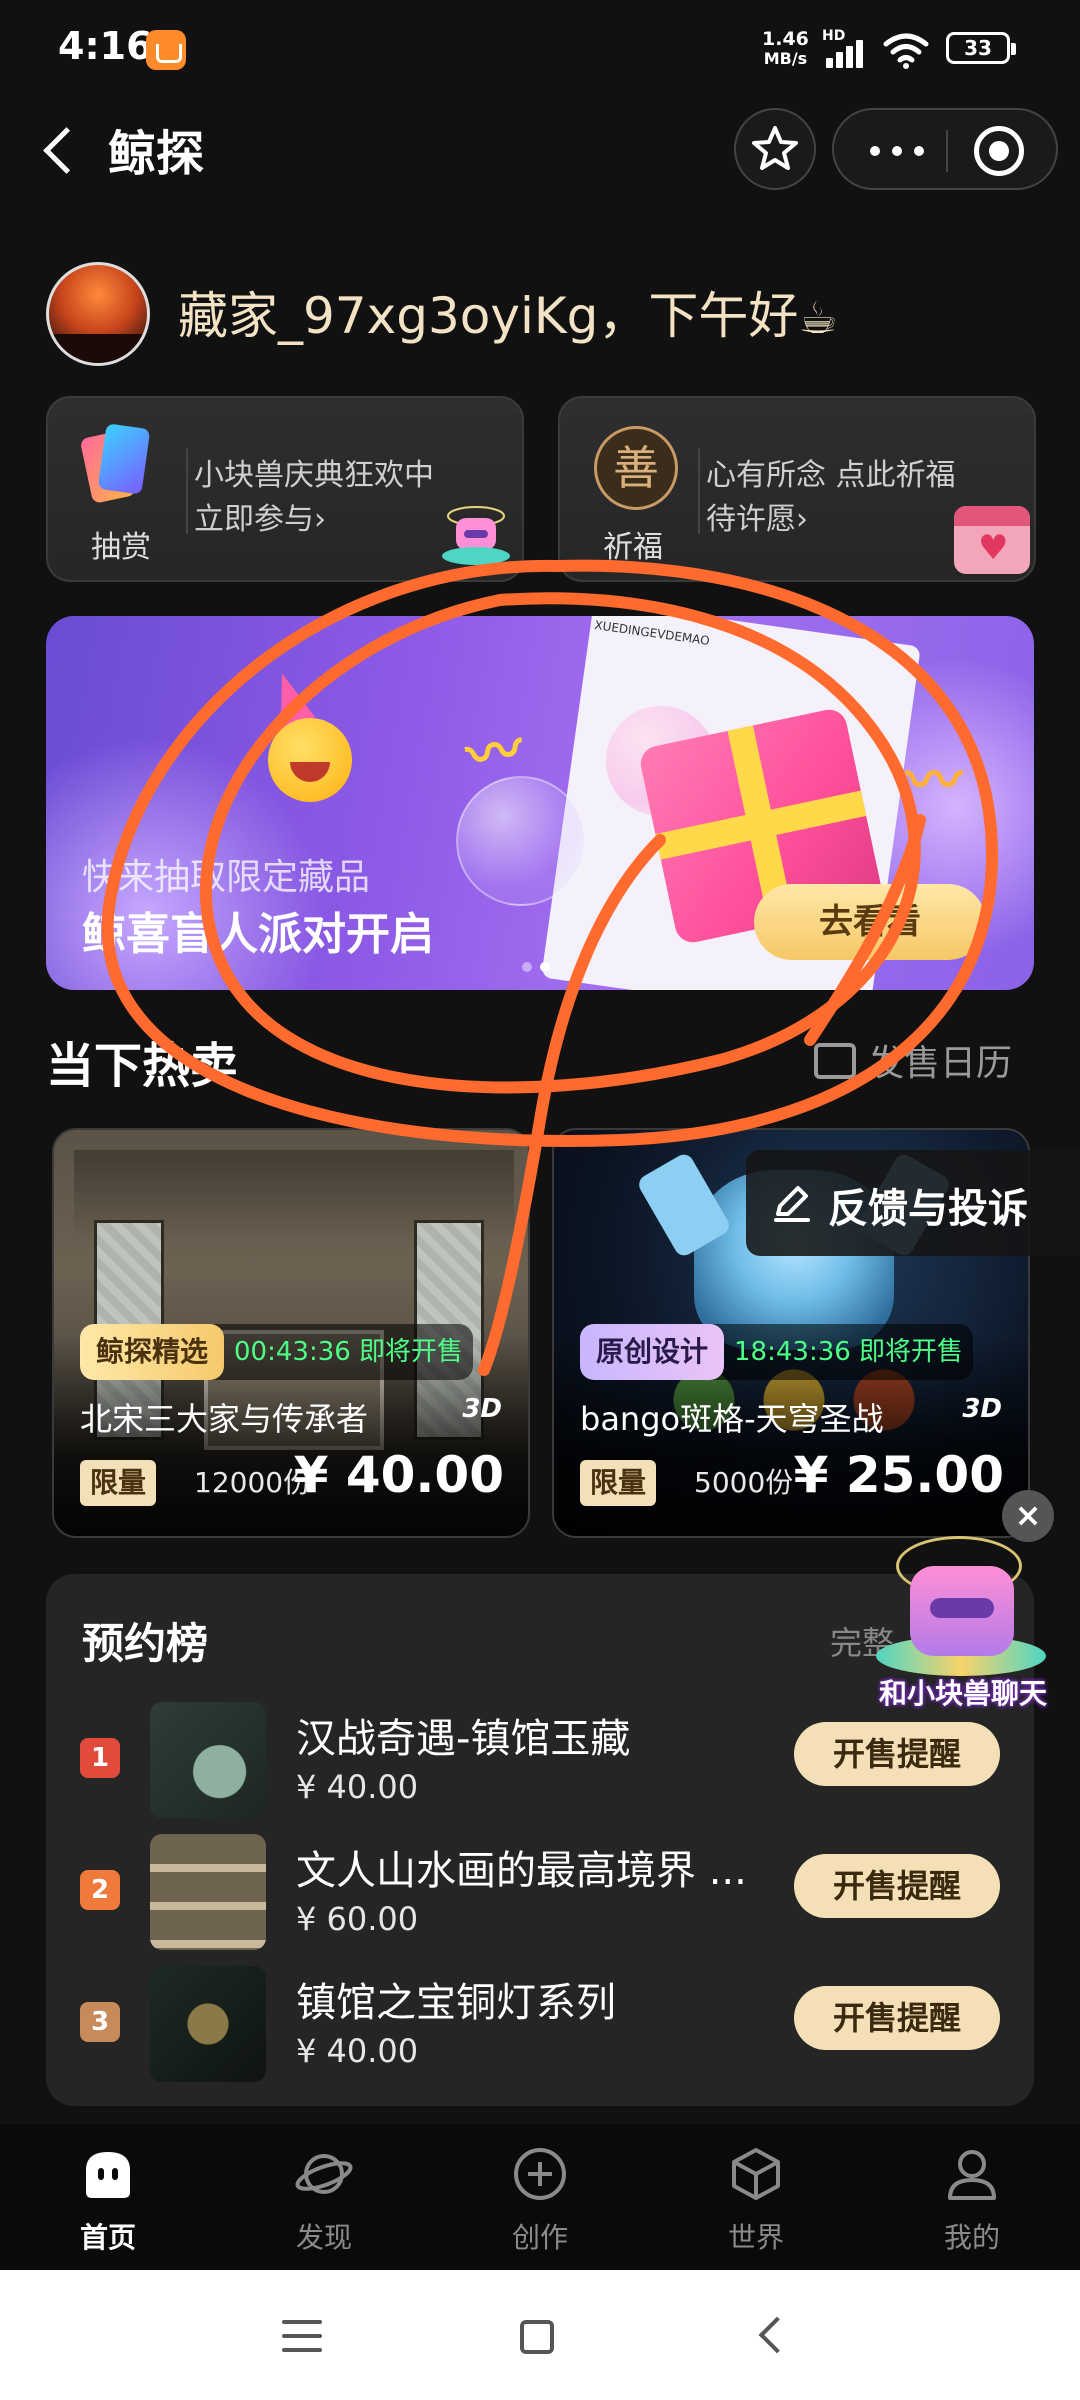 The image size is (1080, 2400). What do you see at coordinates (121, 547) in the screenshot?
I see `entry-icon-label: 抽赏` at bounding box center [121, 547].